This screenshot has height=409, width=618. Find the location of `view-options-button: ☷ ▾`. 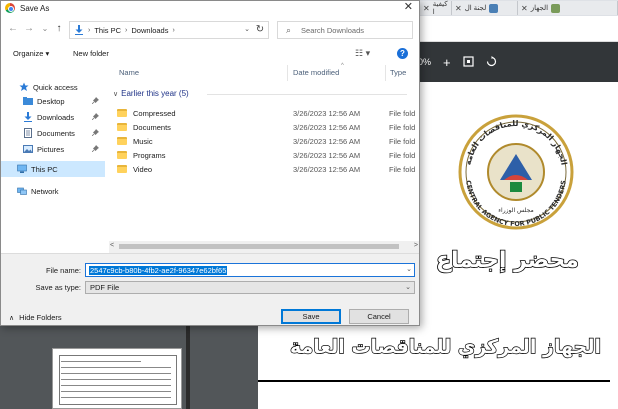

view-options-button: ☷ ▾ is located at coordinates (362, 53).